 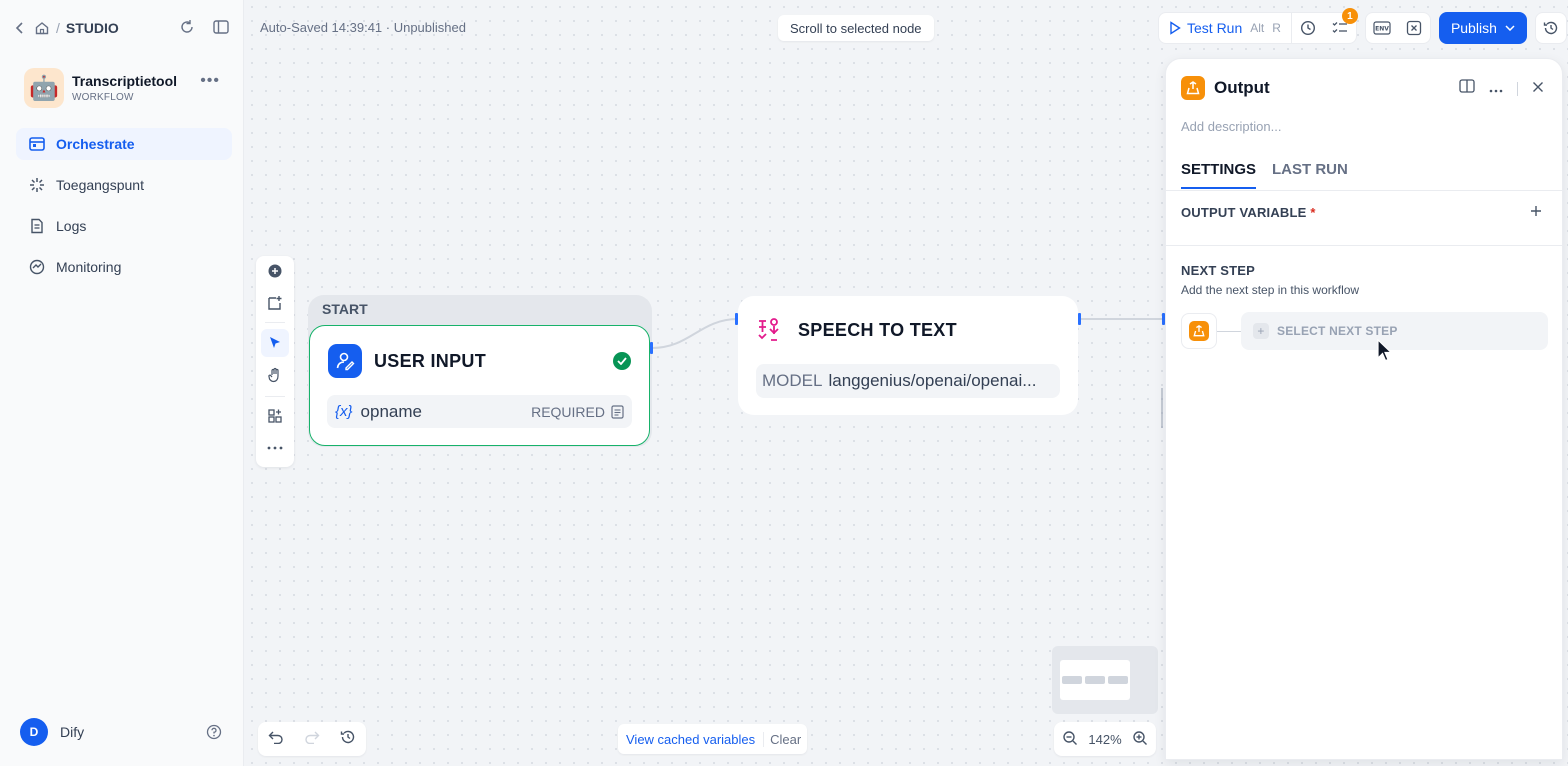 I want to click on node-input-handle, so click(x=736, y=319).